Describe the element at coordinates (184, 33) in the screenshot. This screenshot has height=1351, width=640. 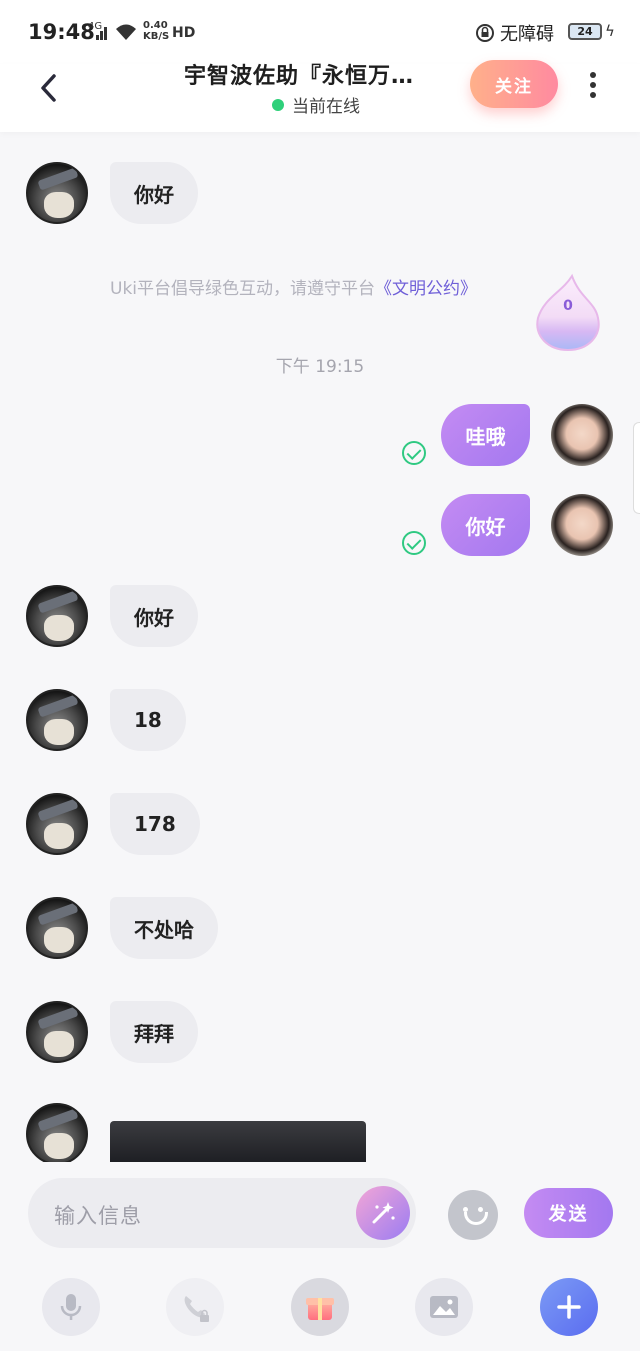
I see `hd-indicator: HD` at that location.